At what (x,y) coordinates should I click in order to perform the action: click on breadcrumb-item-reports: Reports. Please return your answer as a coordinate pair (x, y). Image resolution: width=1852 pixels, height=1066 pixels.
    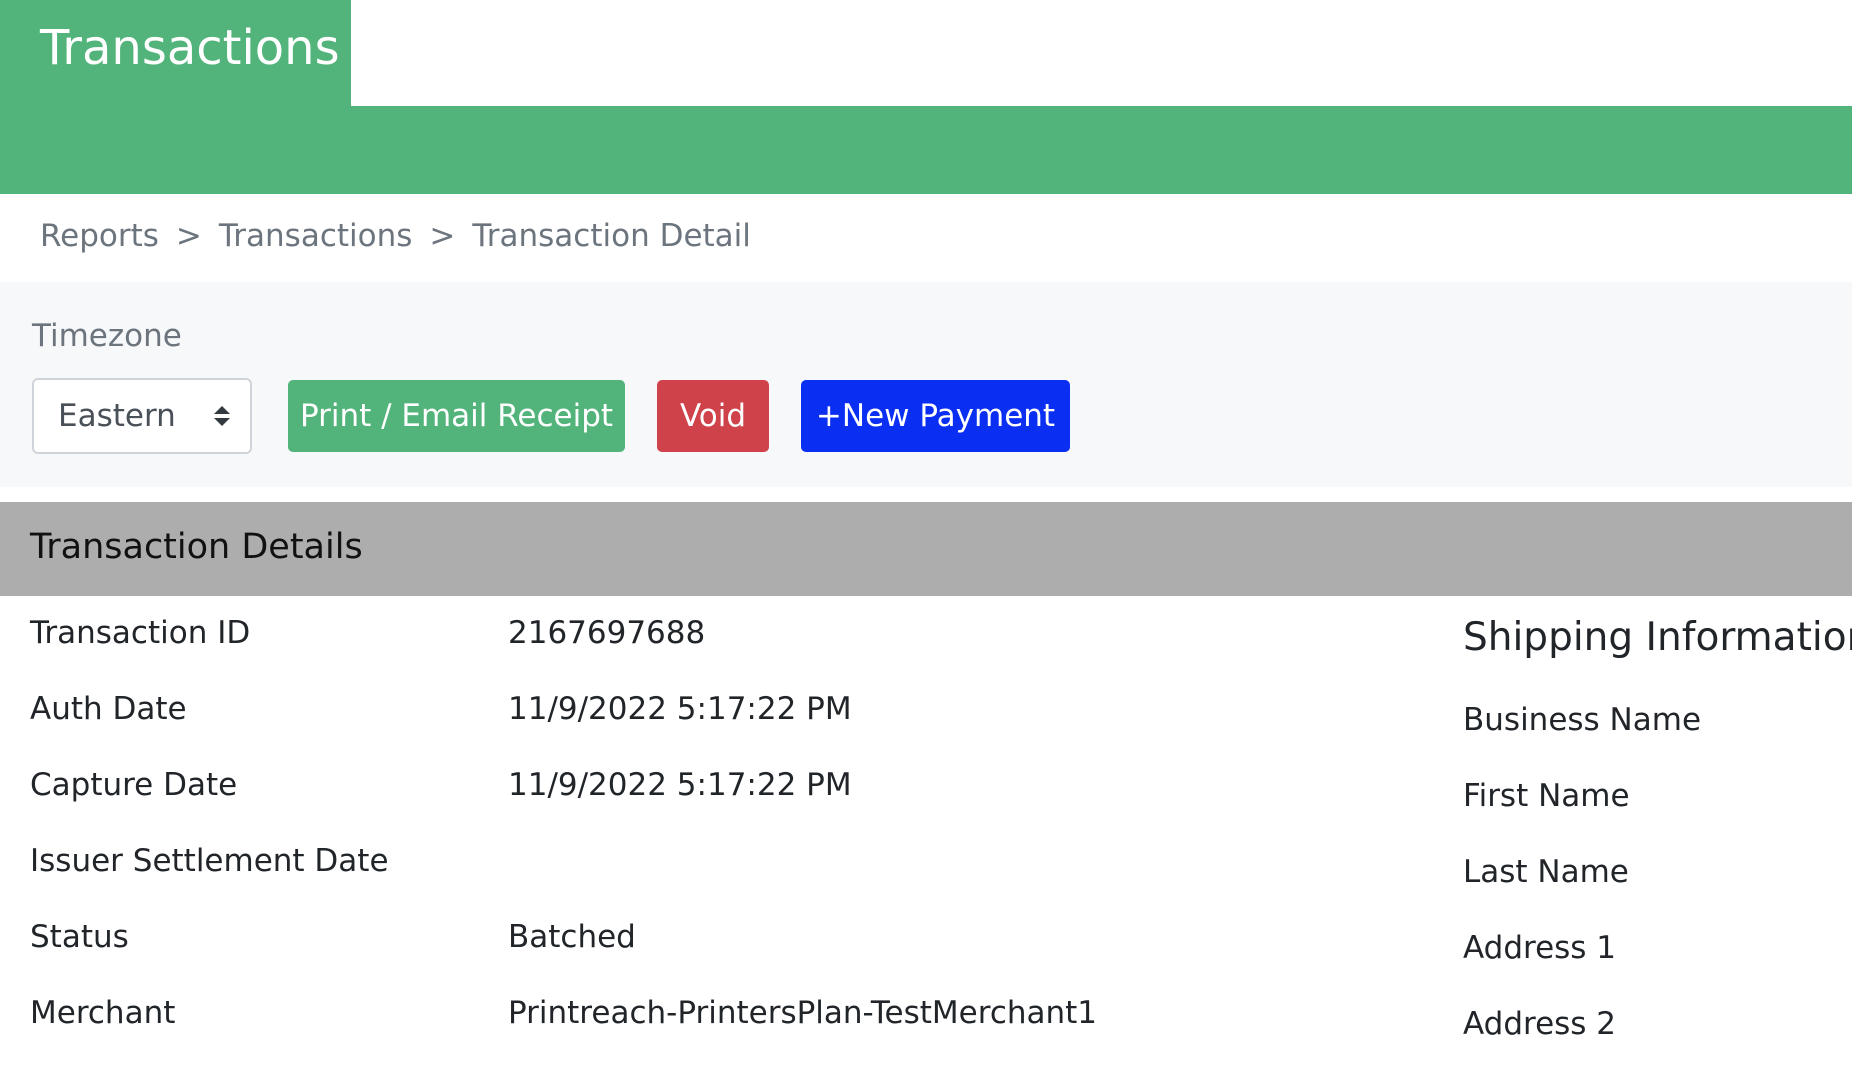
    Looking at the image, I should click on (99, 236).